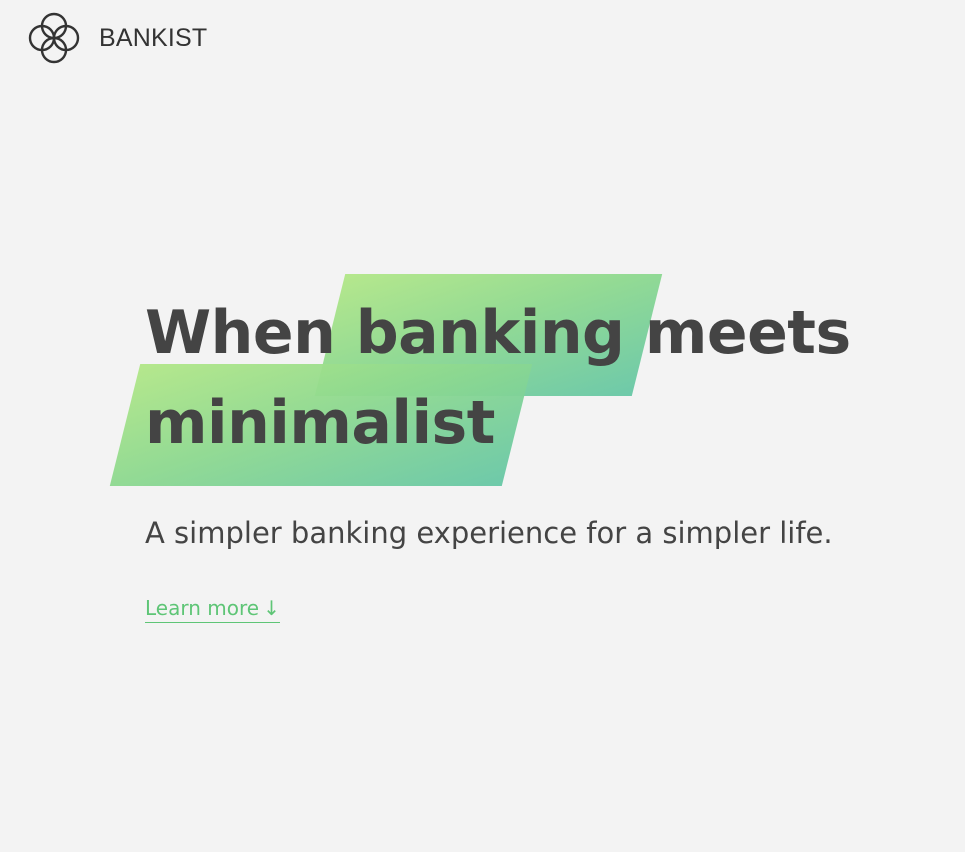 The width and height of the screenshot is (965, 852). What do you see at coordinates (498, 423) in the screenshot?
I see `headline-line-2: minimalist` at bounding box center [498, 423].